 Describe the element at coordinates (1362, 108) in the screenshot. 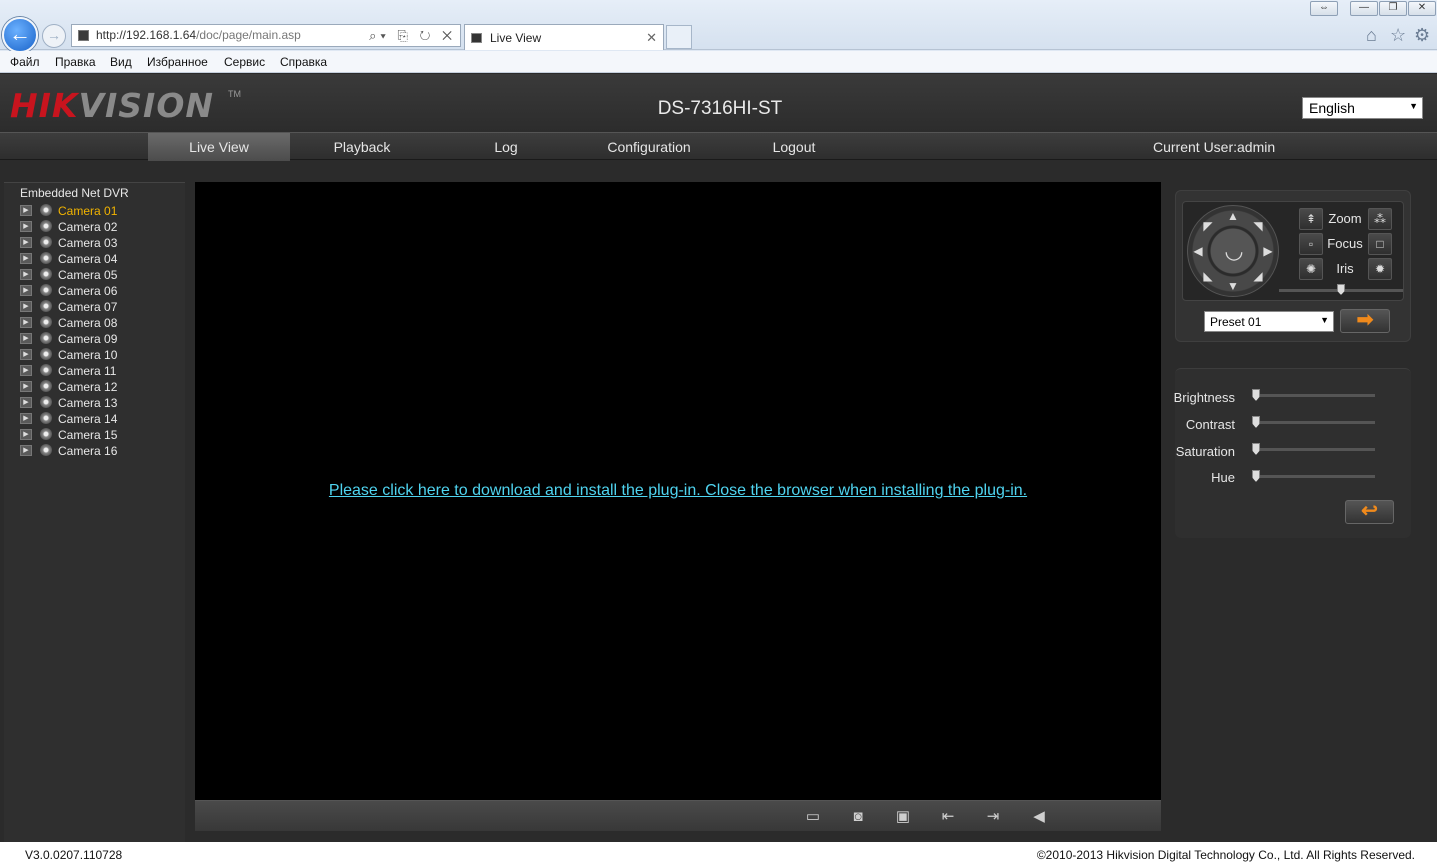

I see `language-select: English ▼` at that location.